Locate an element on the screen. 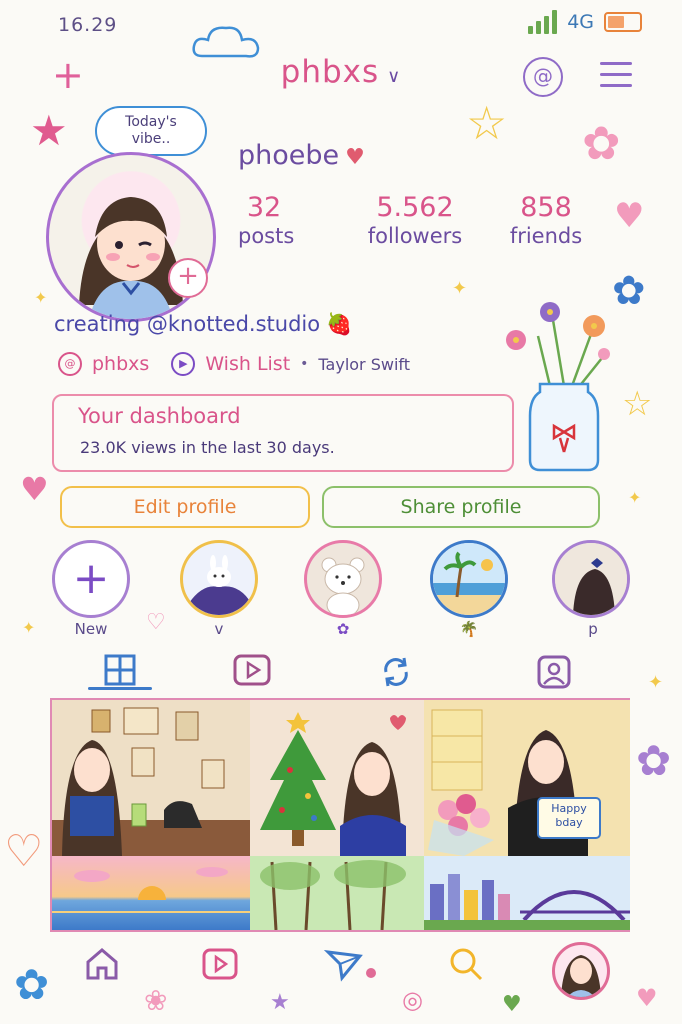 The height and width of the screenshot is (1024, 682). search-icon is located at coordinates (466, 964).